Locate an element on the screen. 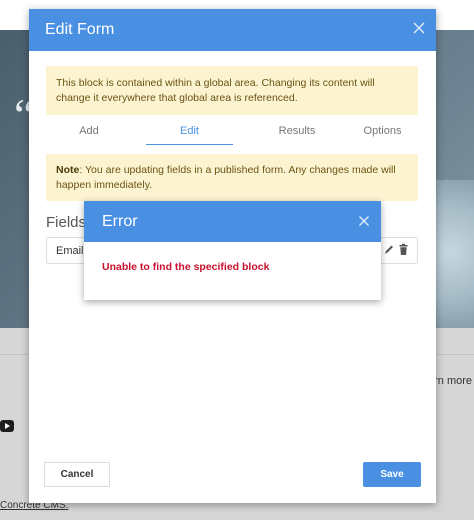 The image size is (474, 520). error-message: Unable to find the specified block is located at coordinates (186, 267).